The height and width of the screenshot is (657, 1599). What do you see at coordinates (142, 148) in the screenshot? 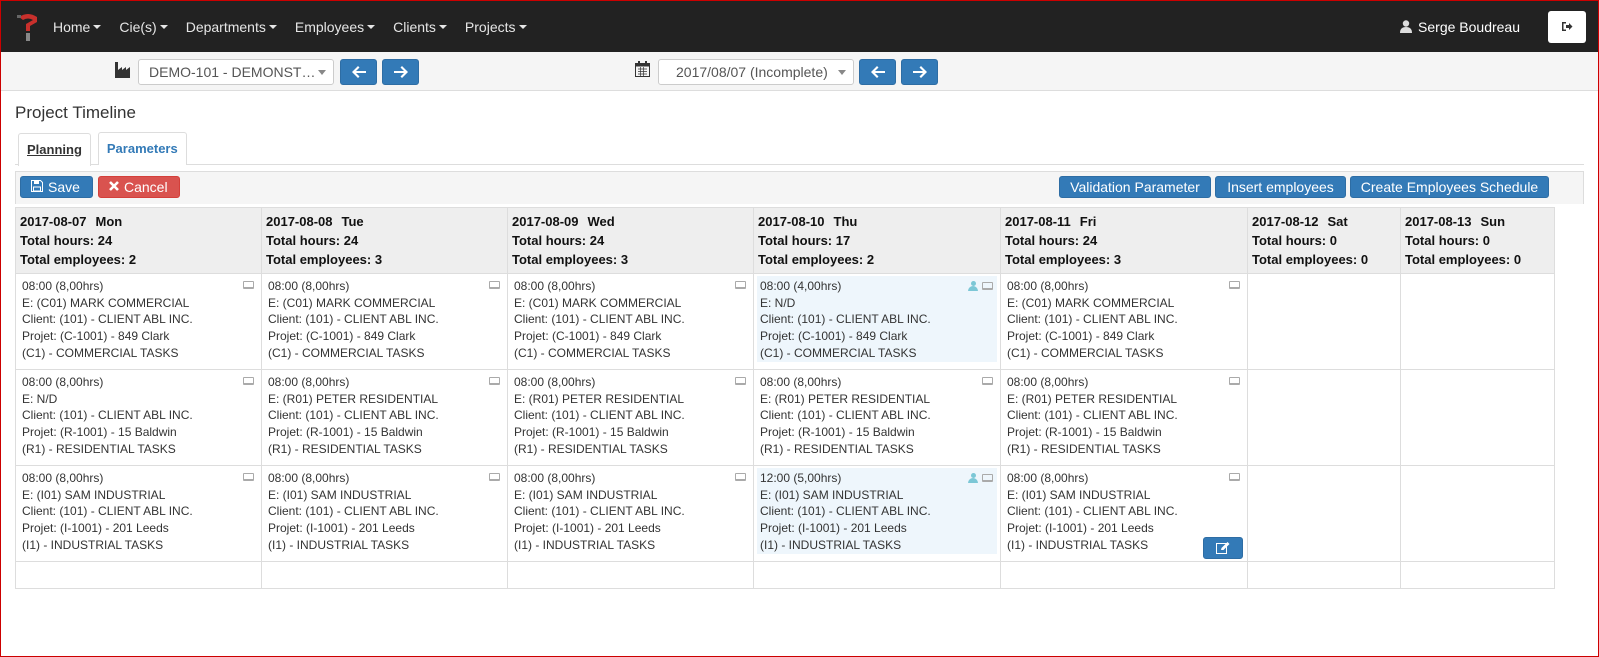
I see `tab-parameters: Parameters` at bounding box center [142, 148].